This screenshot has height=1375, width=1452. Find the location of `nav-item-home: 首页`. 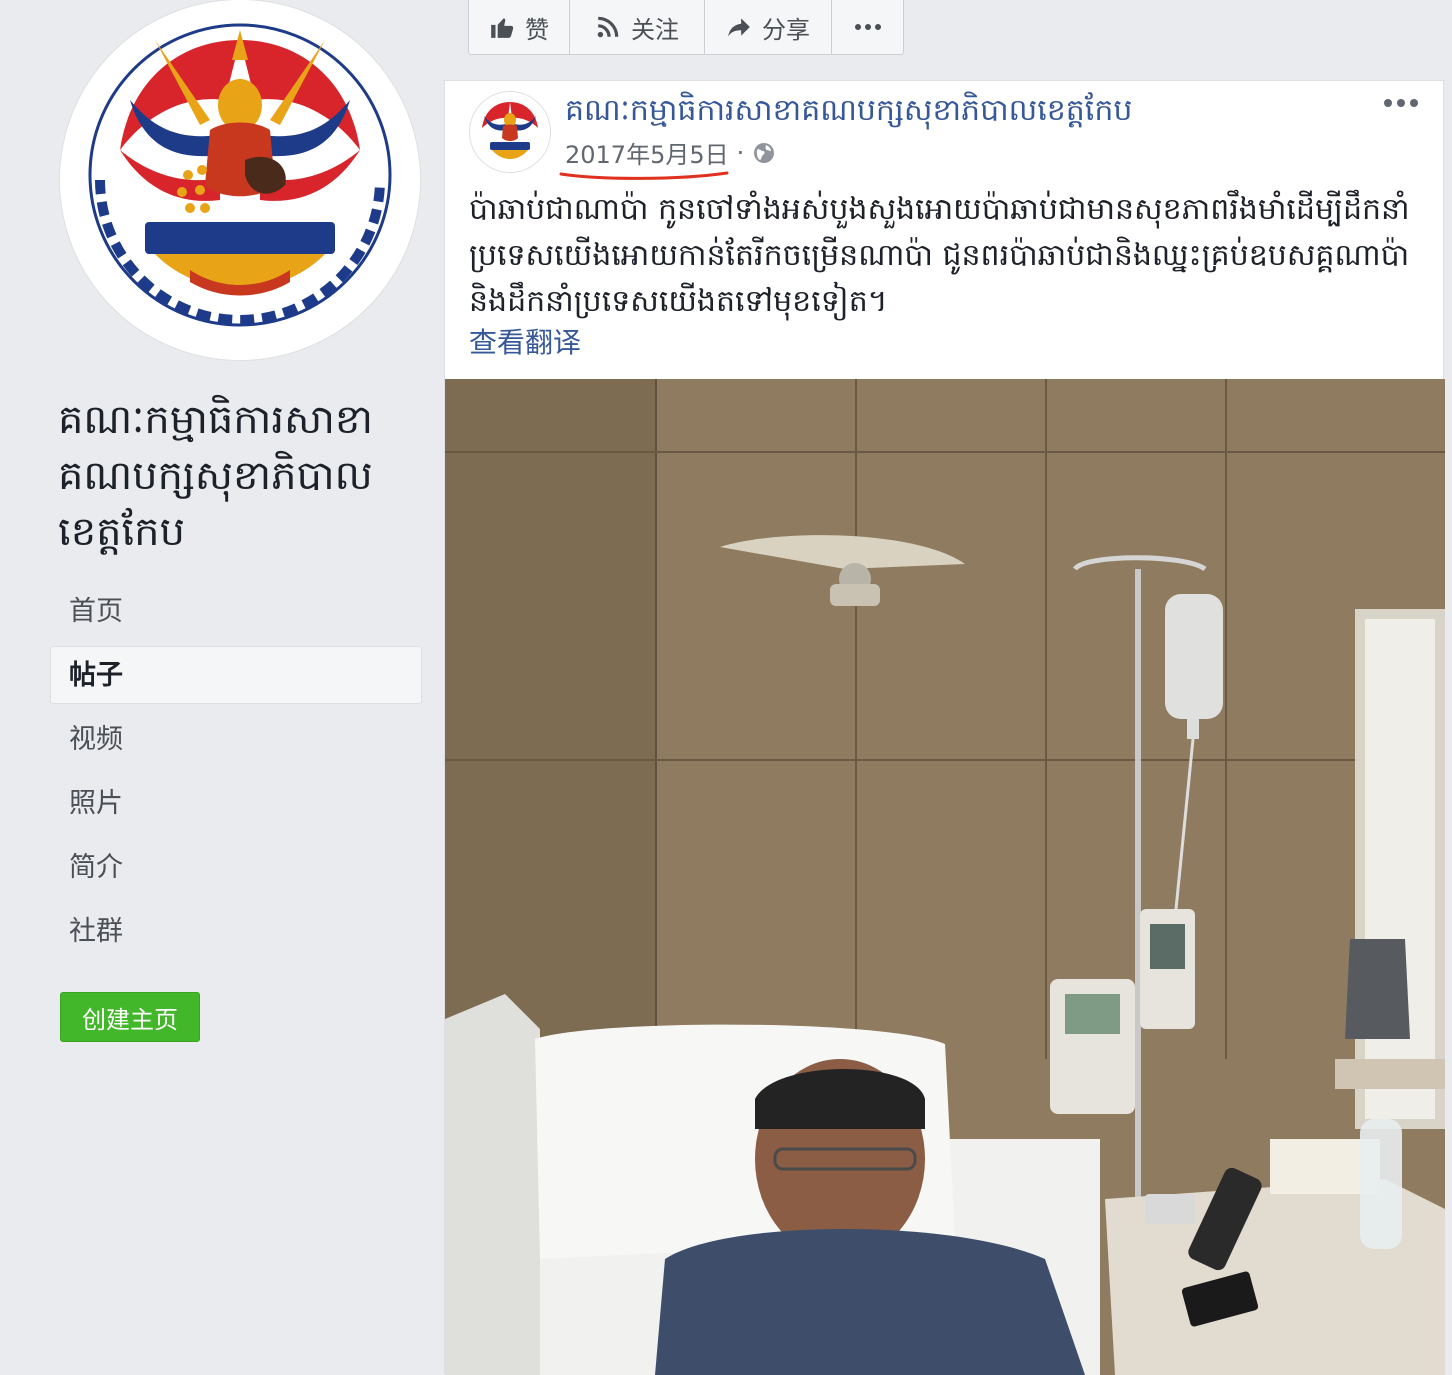

nav-item-home: 首页 is located at coordinates (236, 611).